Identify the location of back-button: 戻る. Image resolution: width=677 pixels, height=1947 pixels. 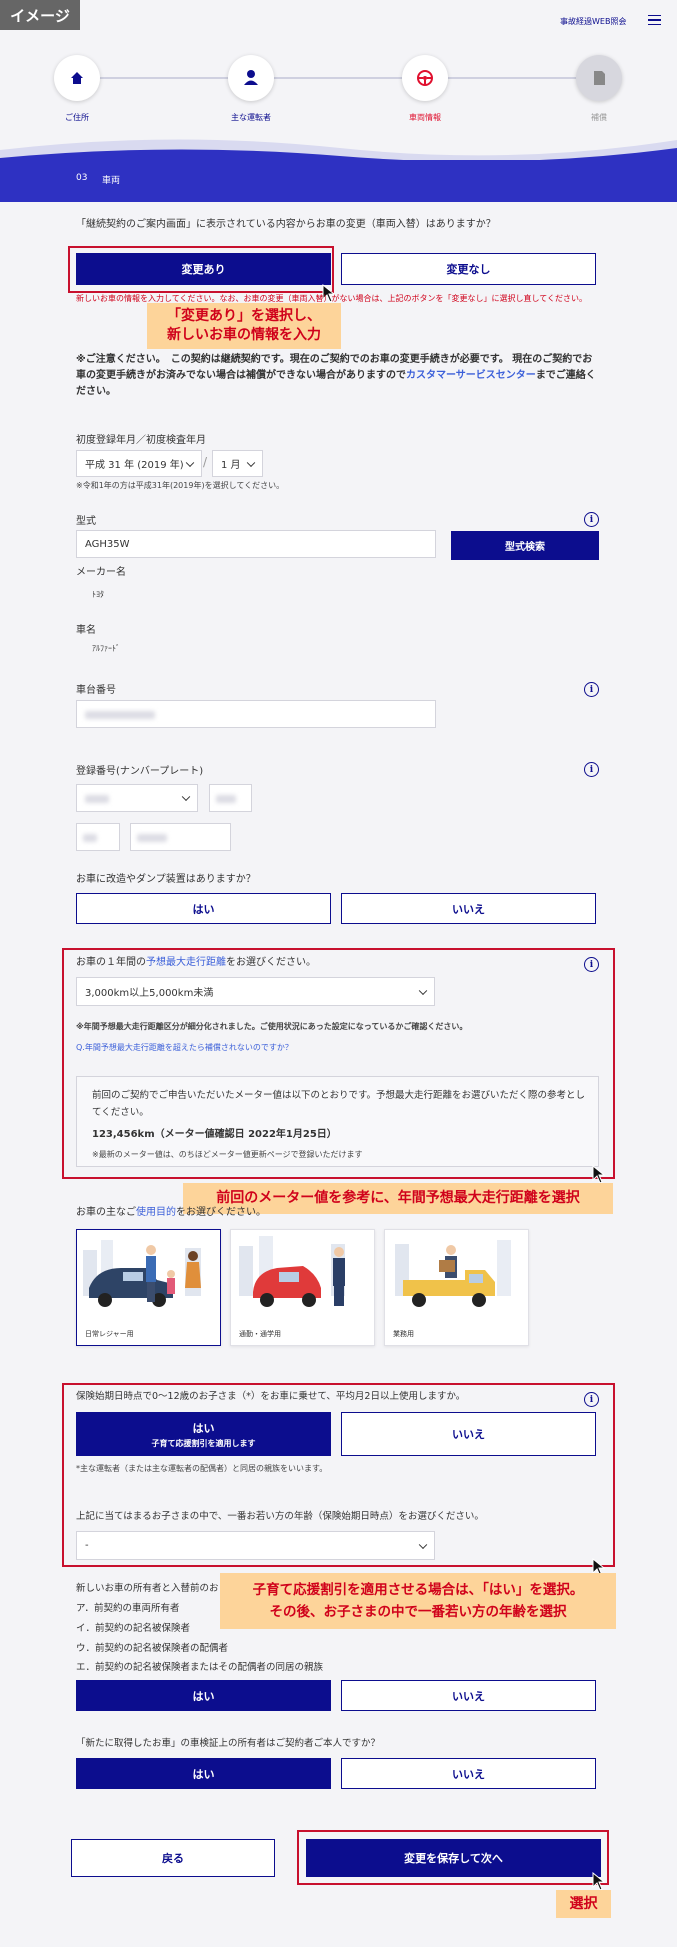
(173, 1858).